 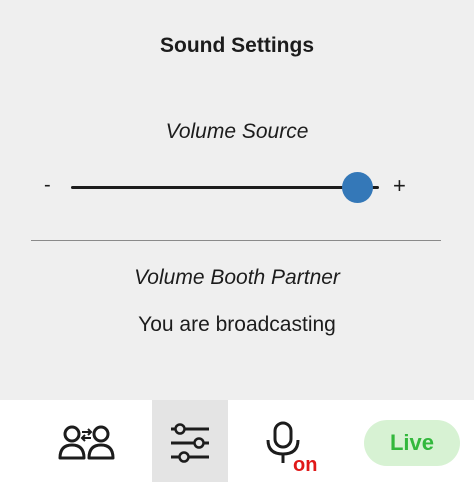 I want to click on page-title: Sound Settings, so click(x=237, y=45).